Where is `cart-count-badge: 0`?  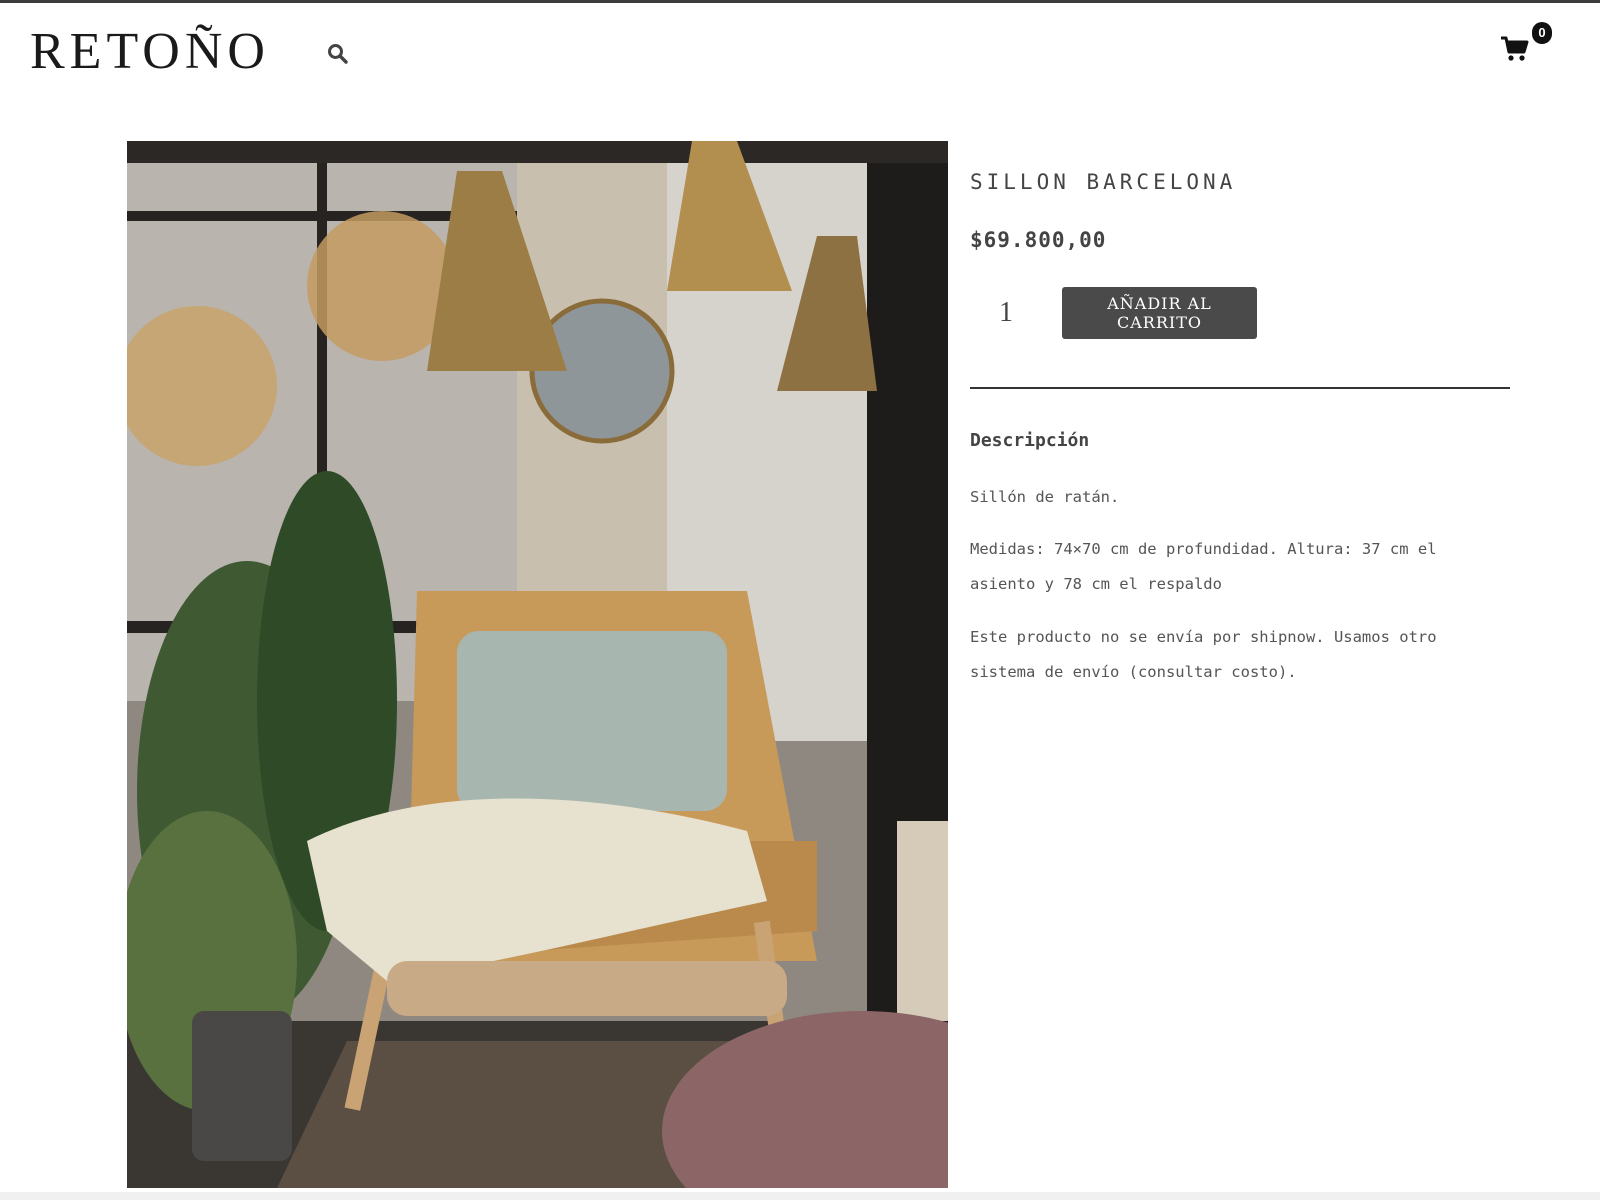
cart-count-badge: 0 is located at coordinates (1542, 33).